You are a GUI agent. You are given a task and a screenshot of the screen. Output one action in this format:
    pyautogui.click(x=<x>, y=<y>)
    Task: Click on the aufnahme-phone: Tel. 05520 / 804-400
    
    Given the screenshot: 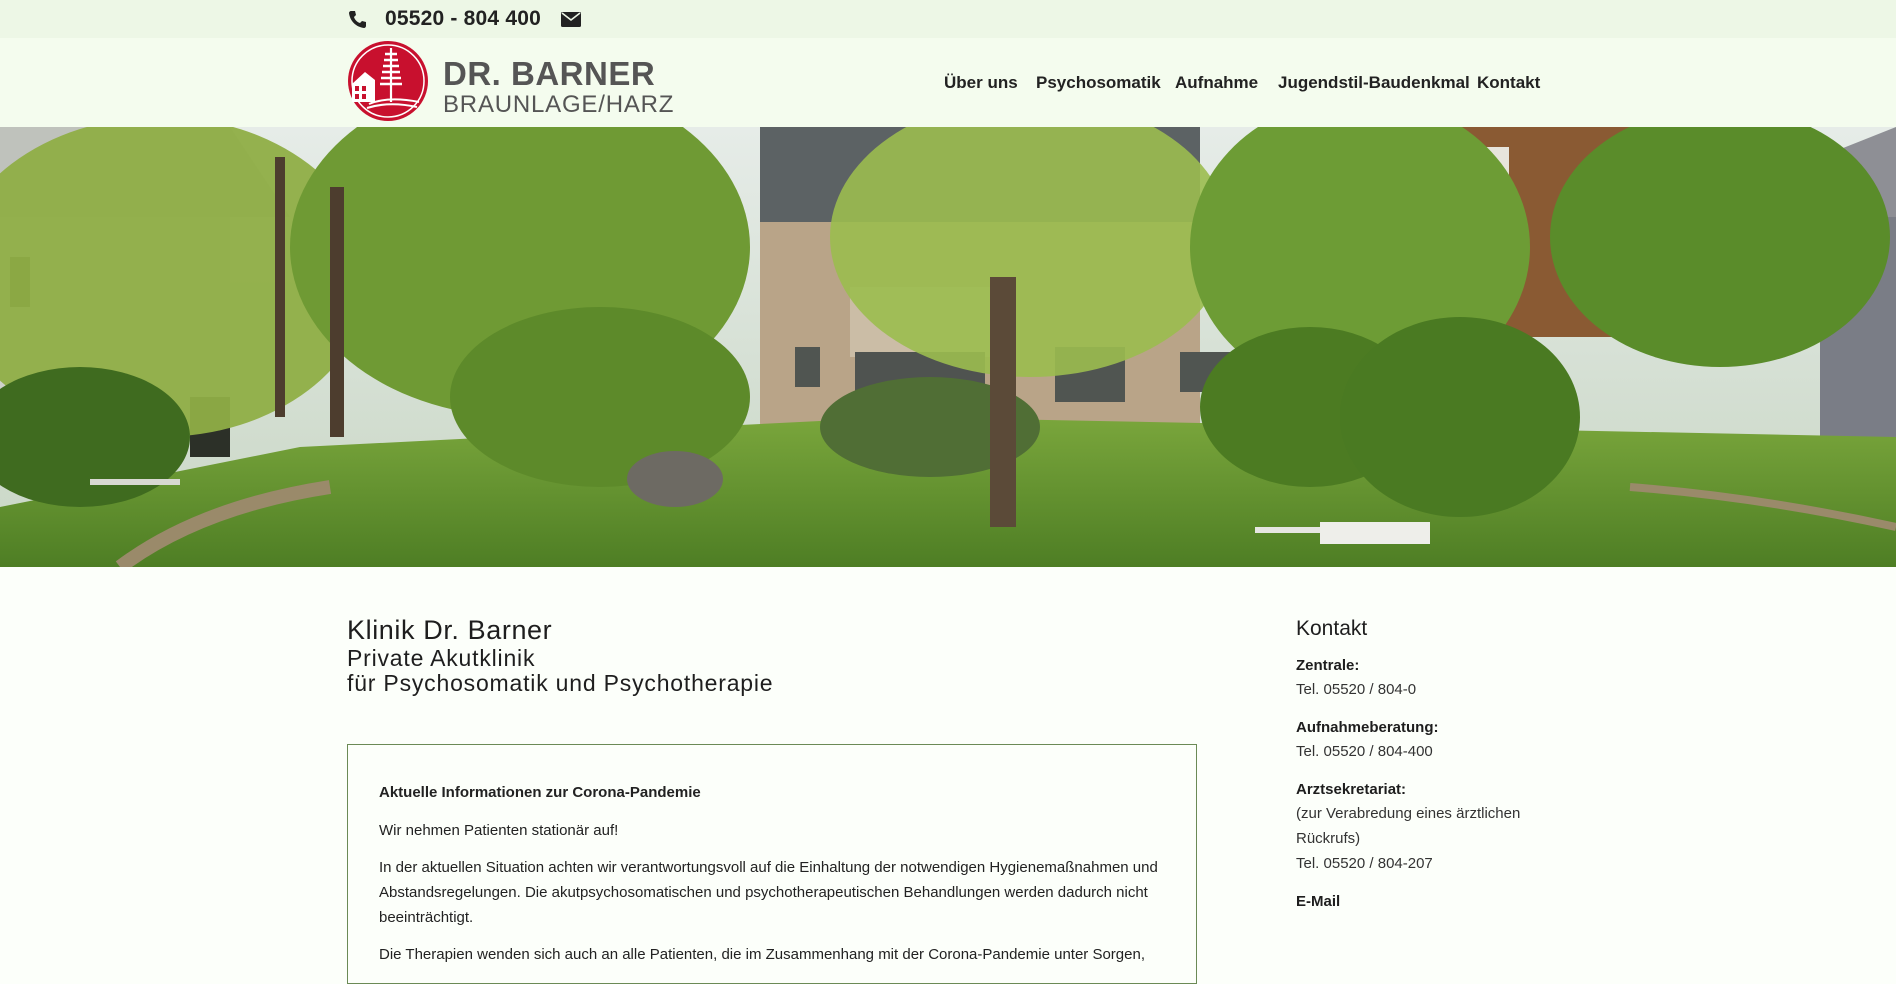 What is the action you would take?
    pyautogui.click(x=1416, y=751)
    